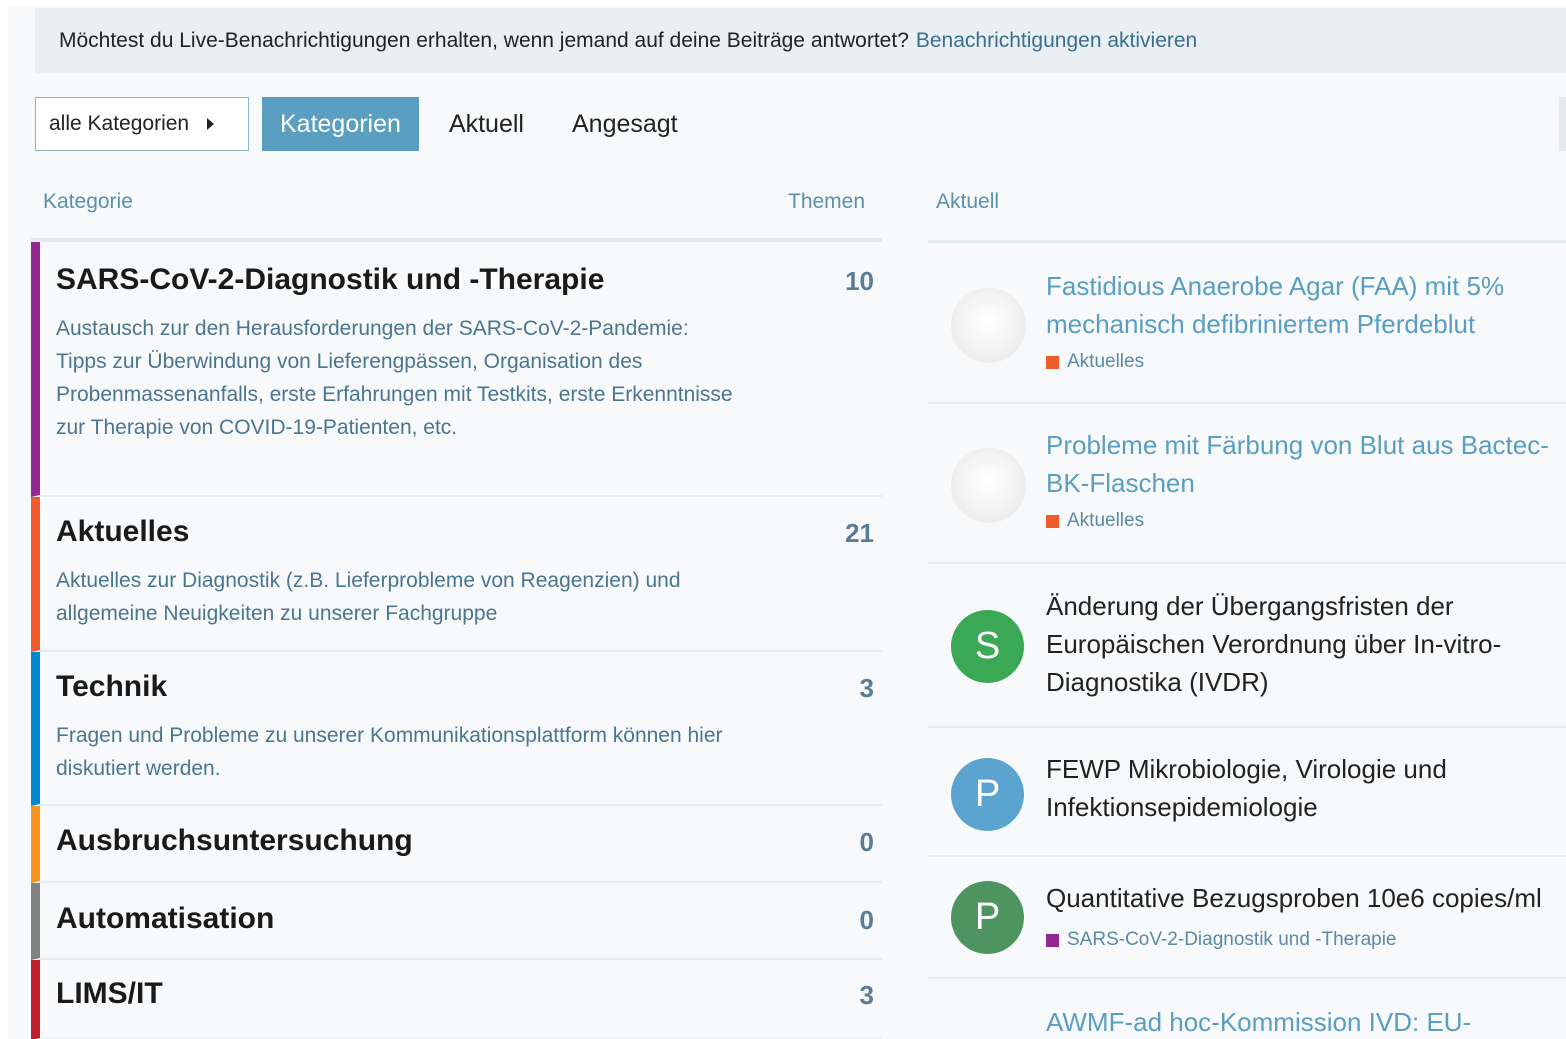 Image resolution: width=1566 pixels, height=1039 pixels. What do you see at coordinates (456, 921) in the screenshot?
I see `category-row: Automatisation 0` at bounding box center [456, 921].